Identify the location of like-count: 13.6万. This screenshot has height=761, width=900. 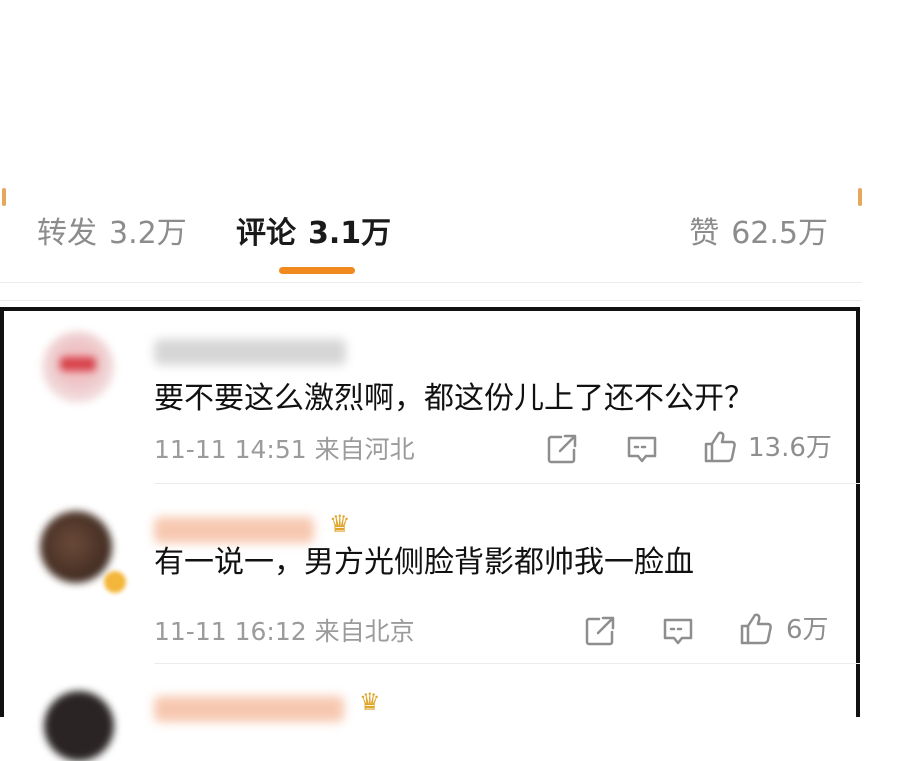
(790, 448).